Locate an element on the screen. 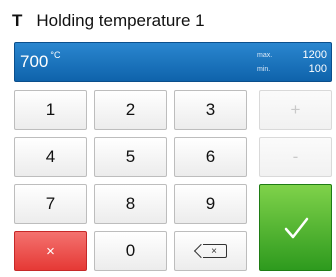  backspace-icon: × is located at coordinates (214, 251).